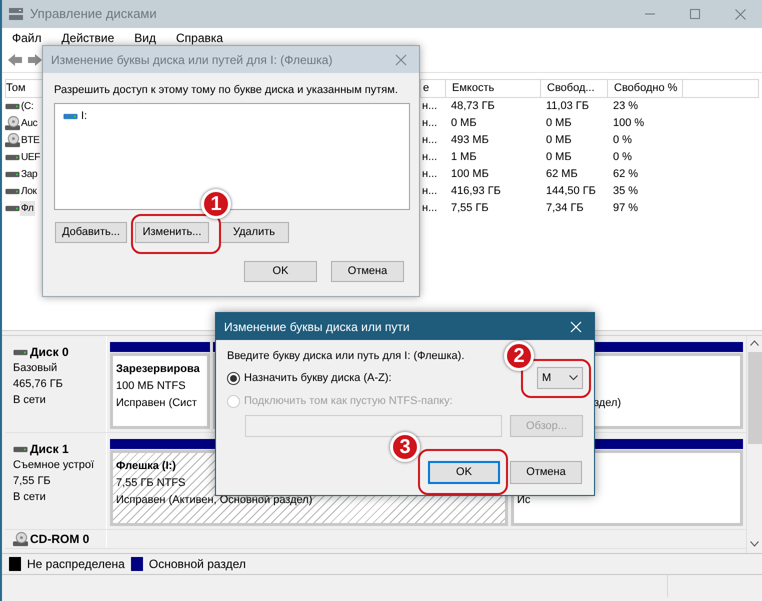 This screenshot has width=762, height=601. What do you see at coordinates (151, 386) in the screenshot?
I see `partition-detail: 100 МБ NTFS` at bounding box center [151, 386].